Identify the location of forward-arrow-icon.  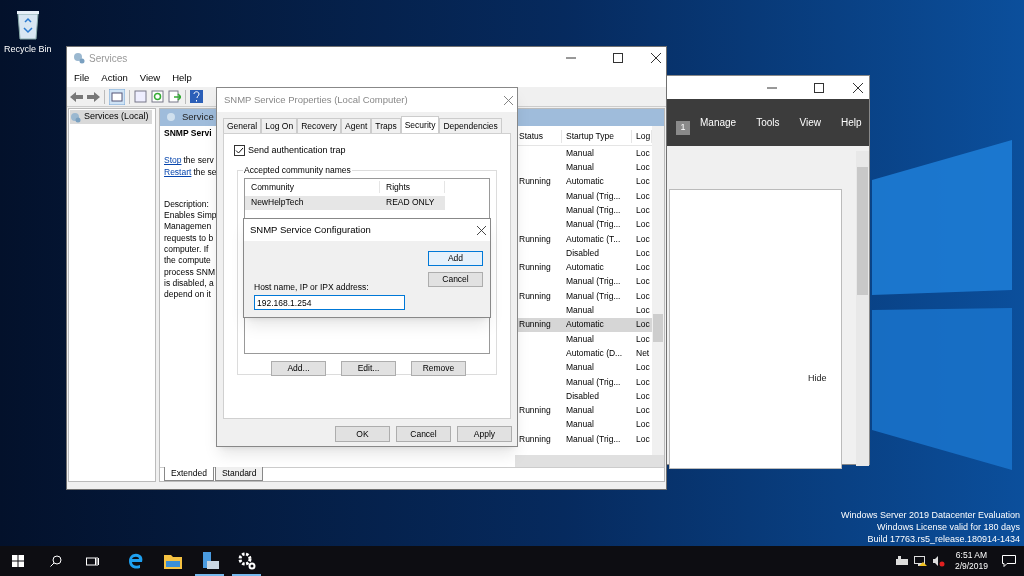
(93, 96).